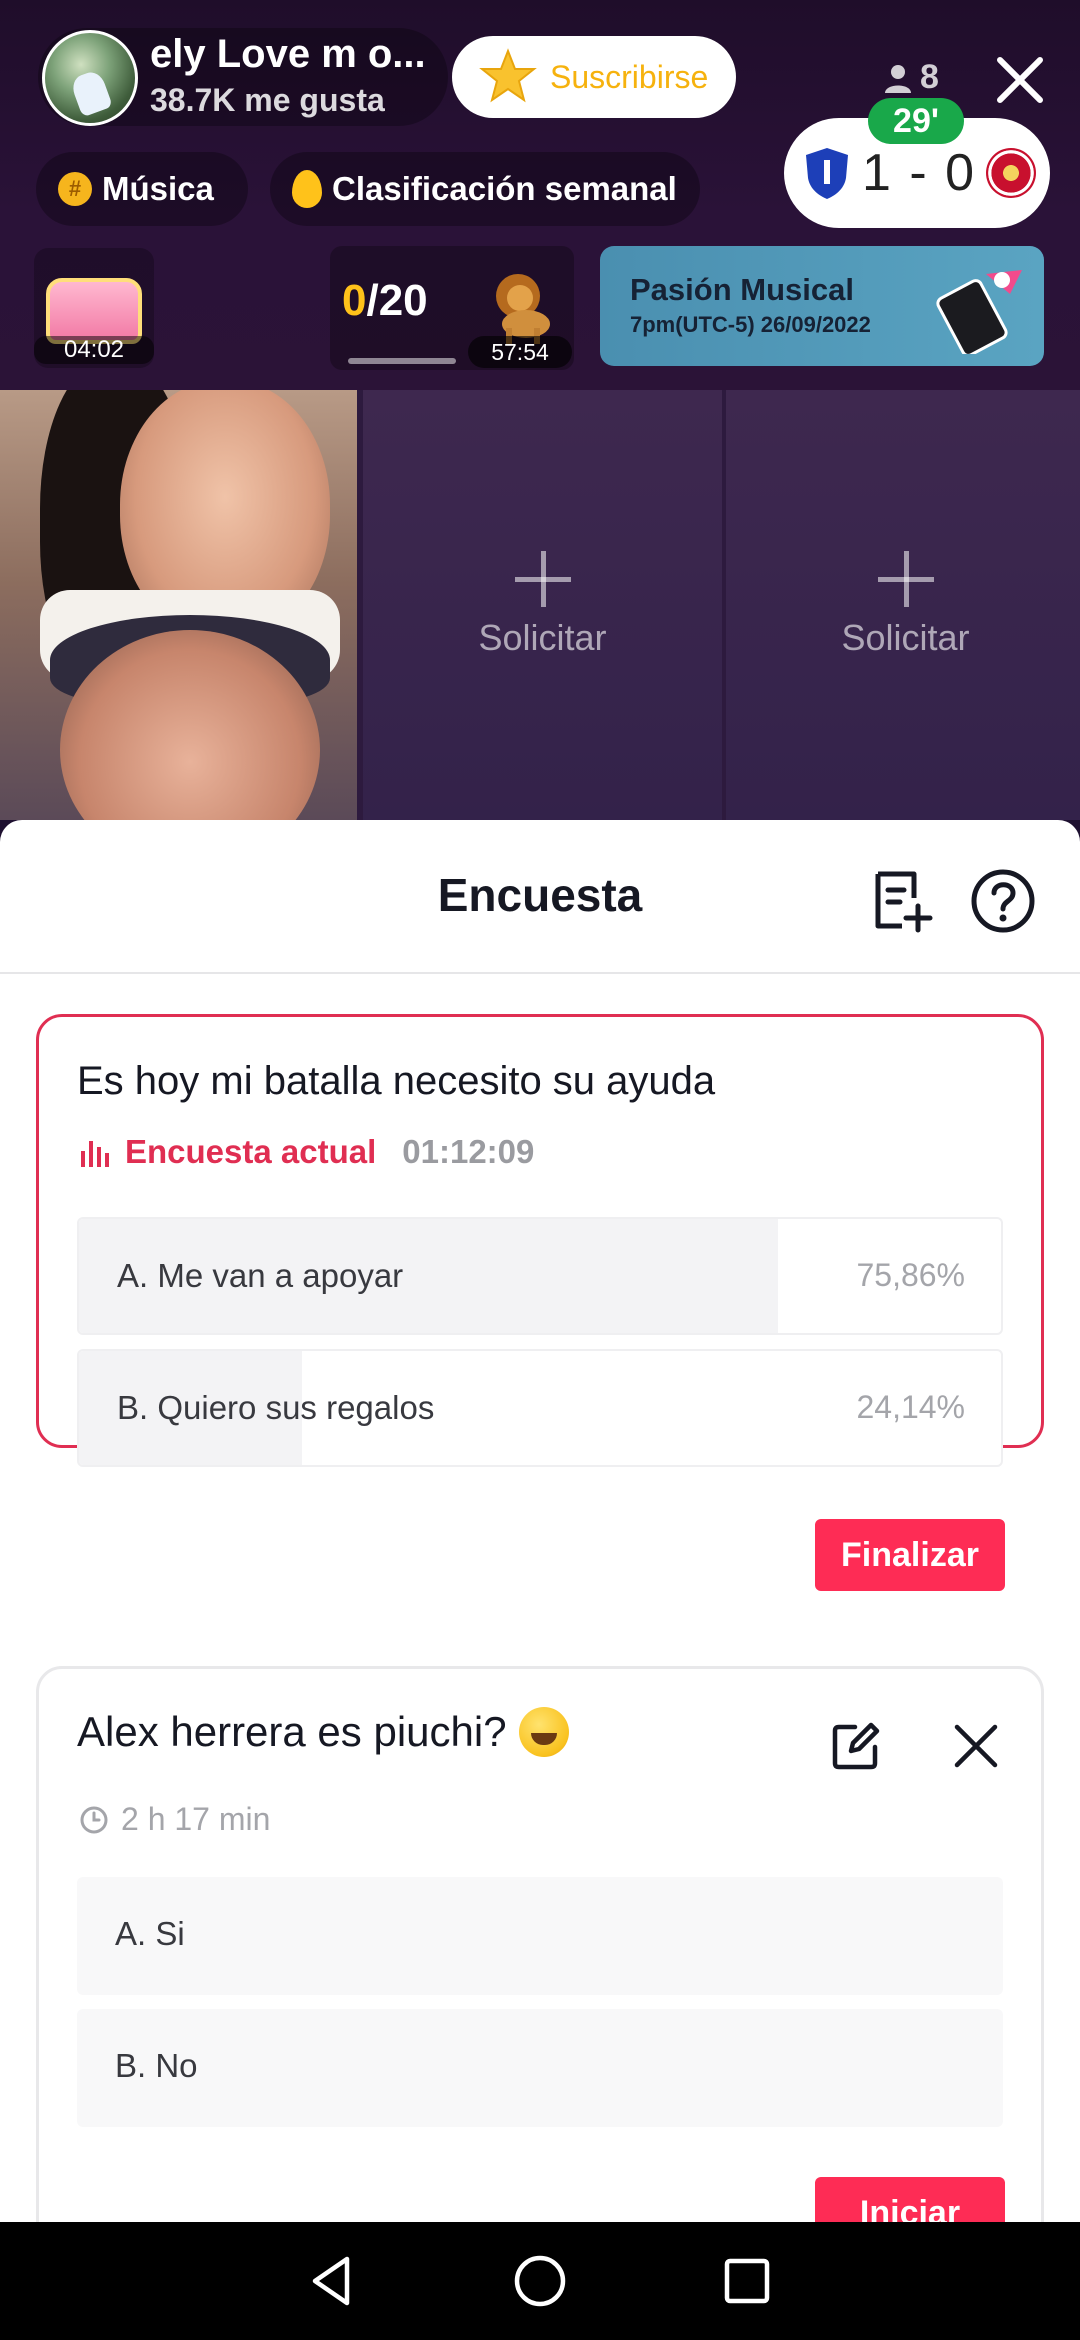  I want to click on edit-icon, so click(856, 1746).